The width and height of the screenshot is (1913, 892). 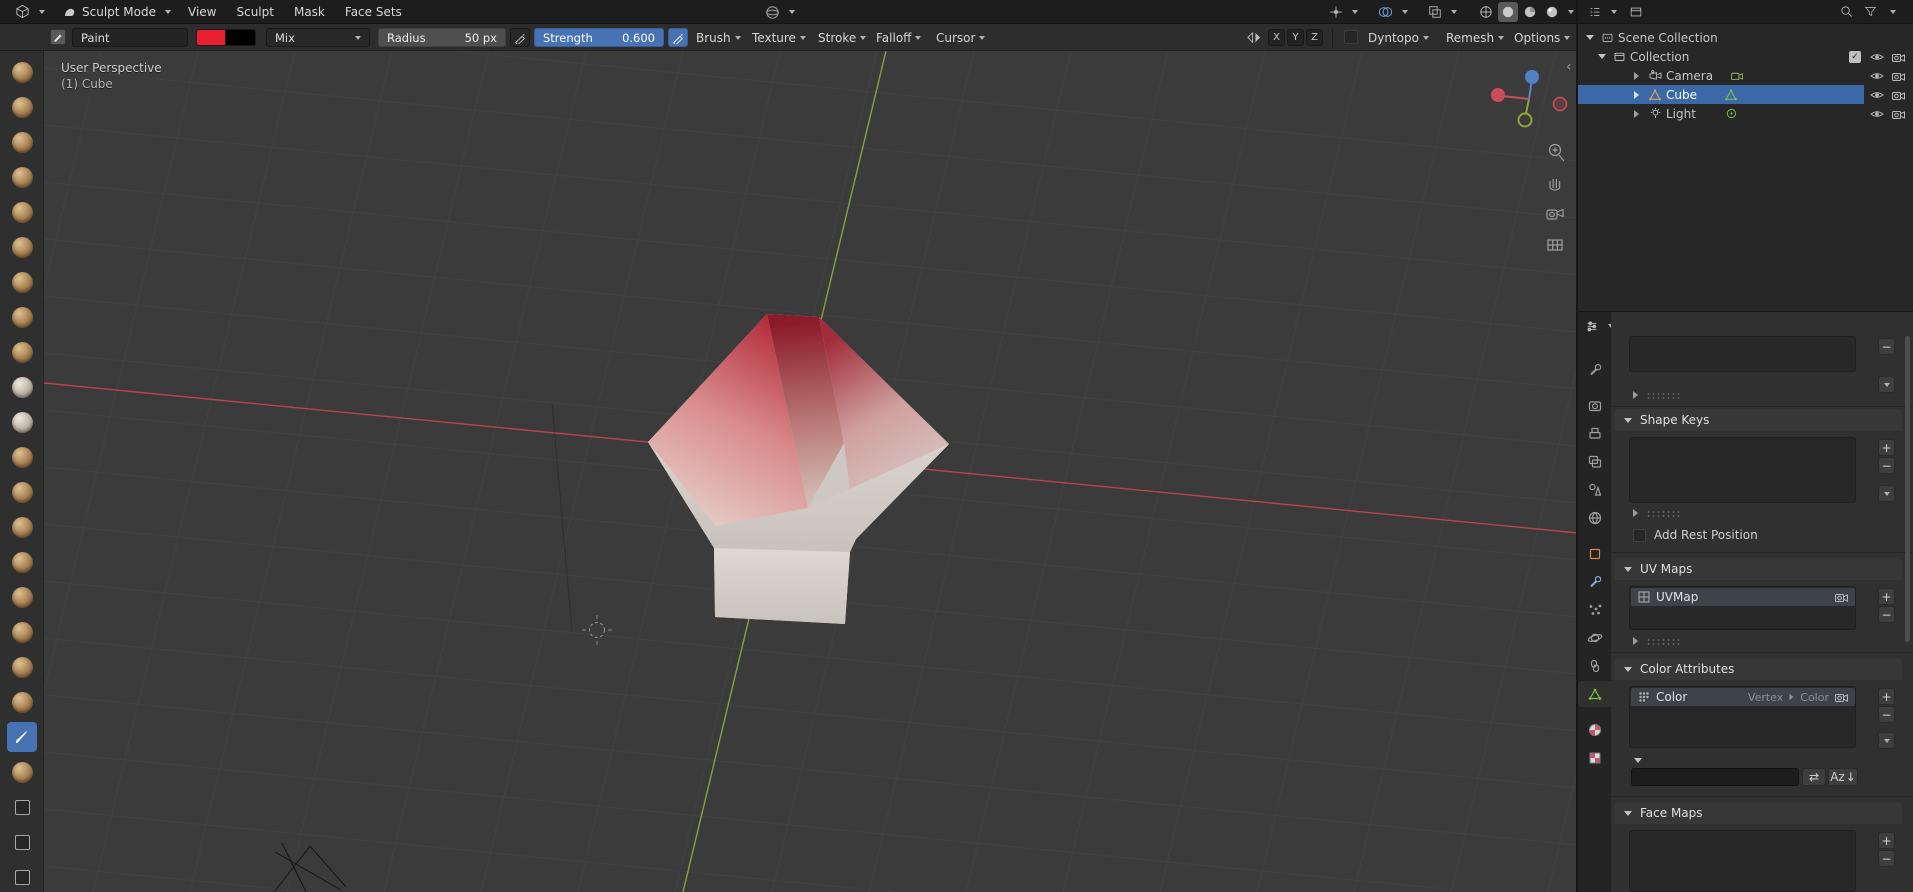 I want to click on face-maps-list, so click(x=1742, y=861).